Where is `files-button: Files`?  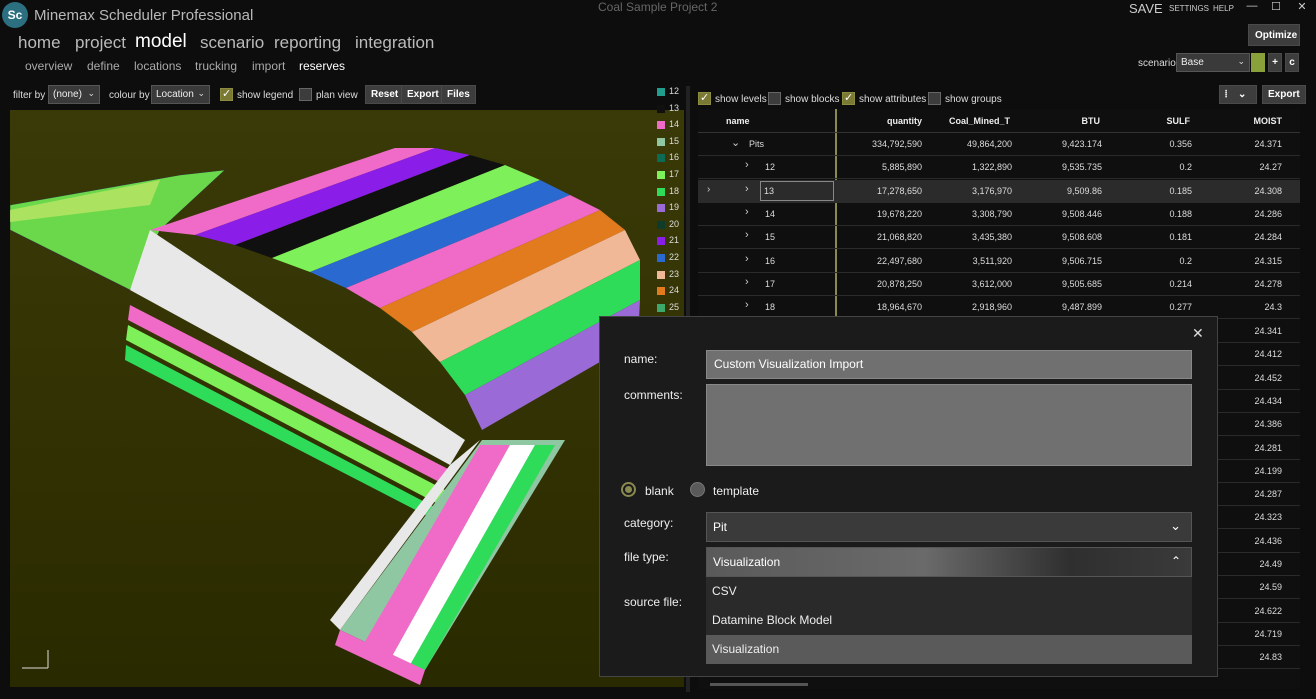
files-button: Files is located at coordinates (458, 94).